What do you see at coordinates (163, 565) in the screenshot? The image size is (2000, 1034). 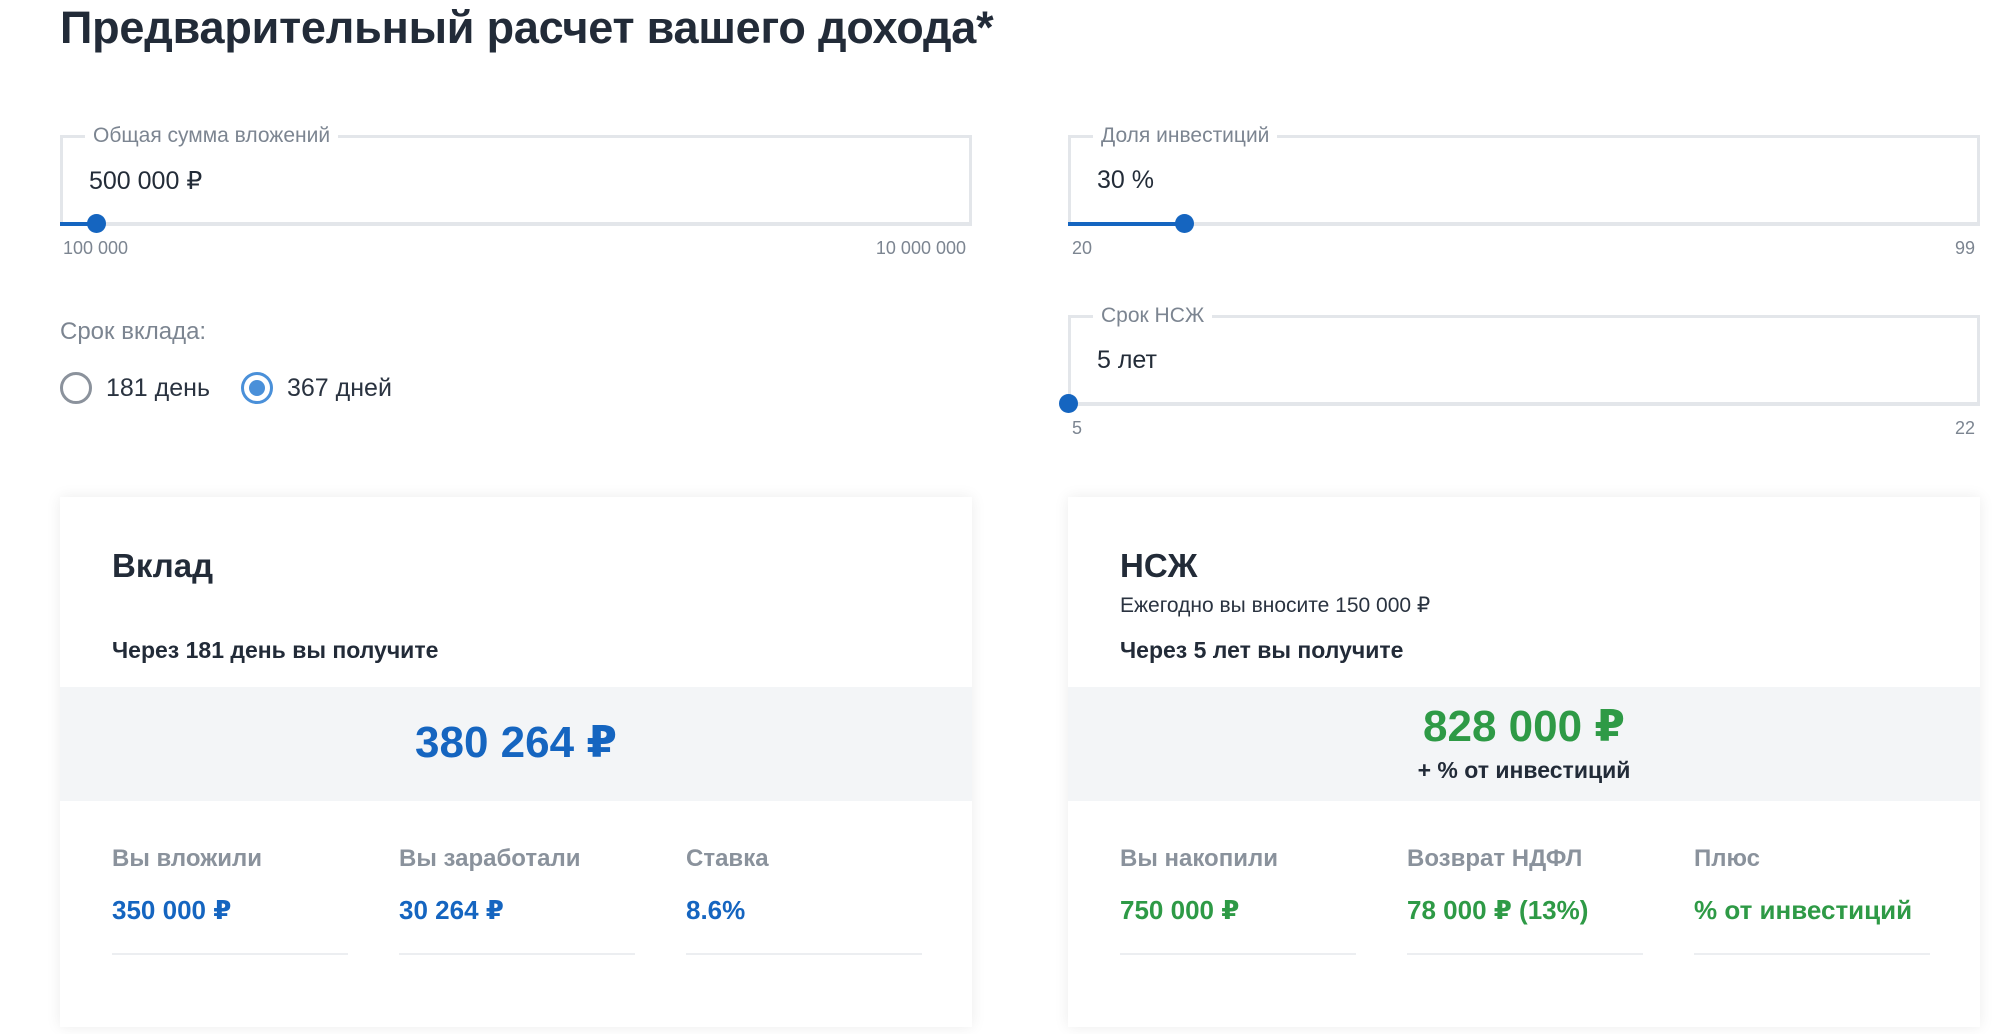 I see `deposit-card-title: Вклад` at bounding box center [163, 565].